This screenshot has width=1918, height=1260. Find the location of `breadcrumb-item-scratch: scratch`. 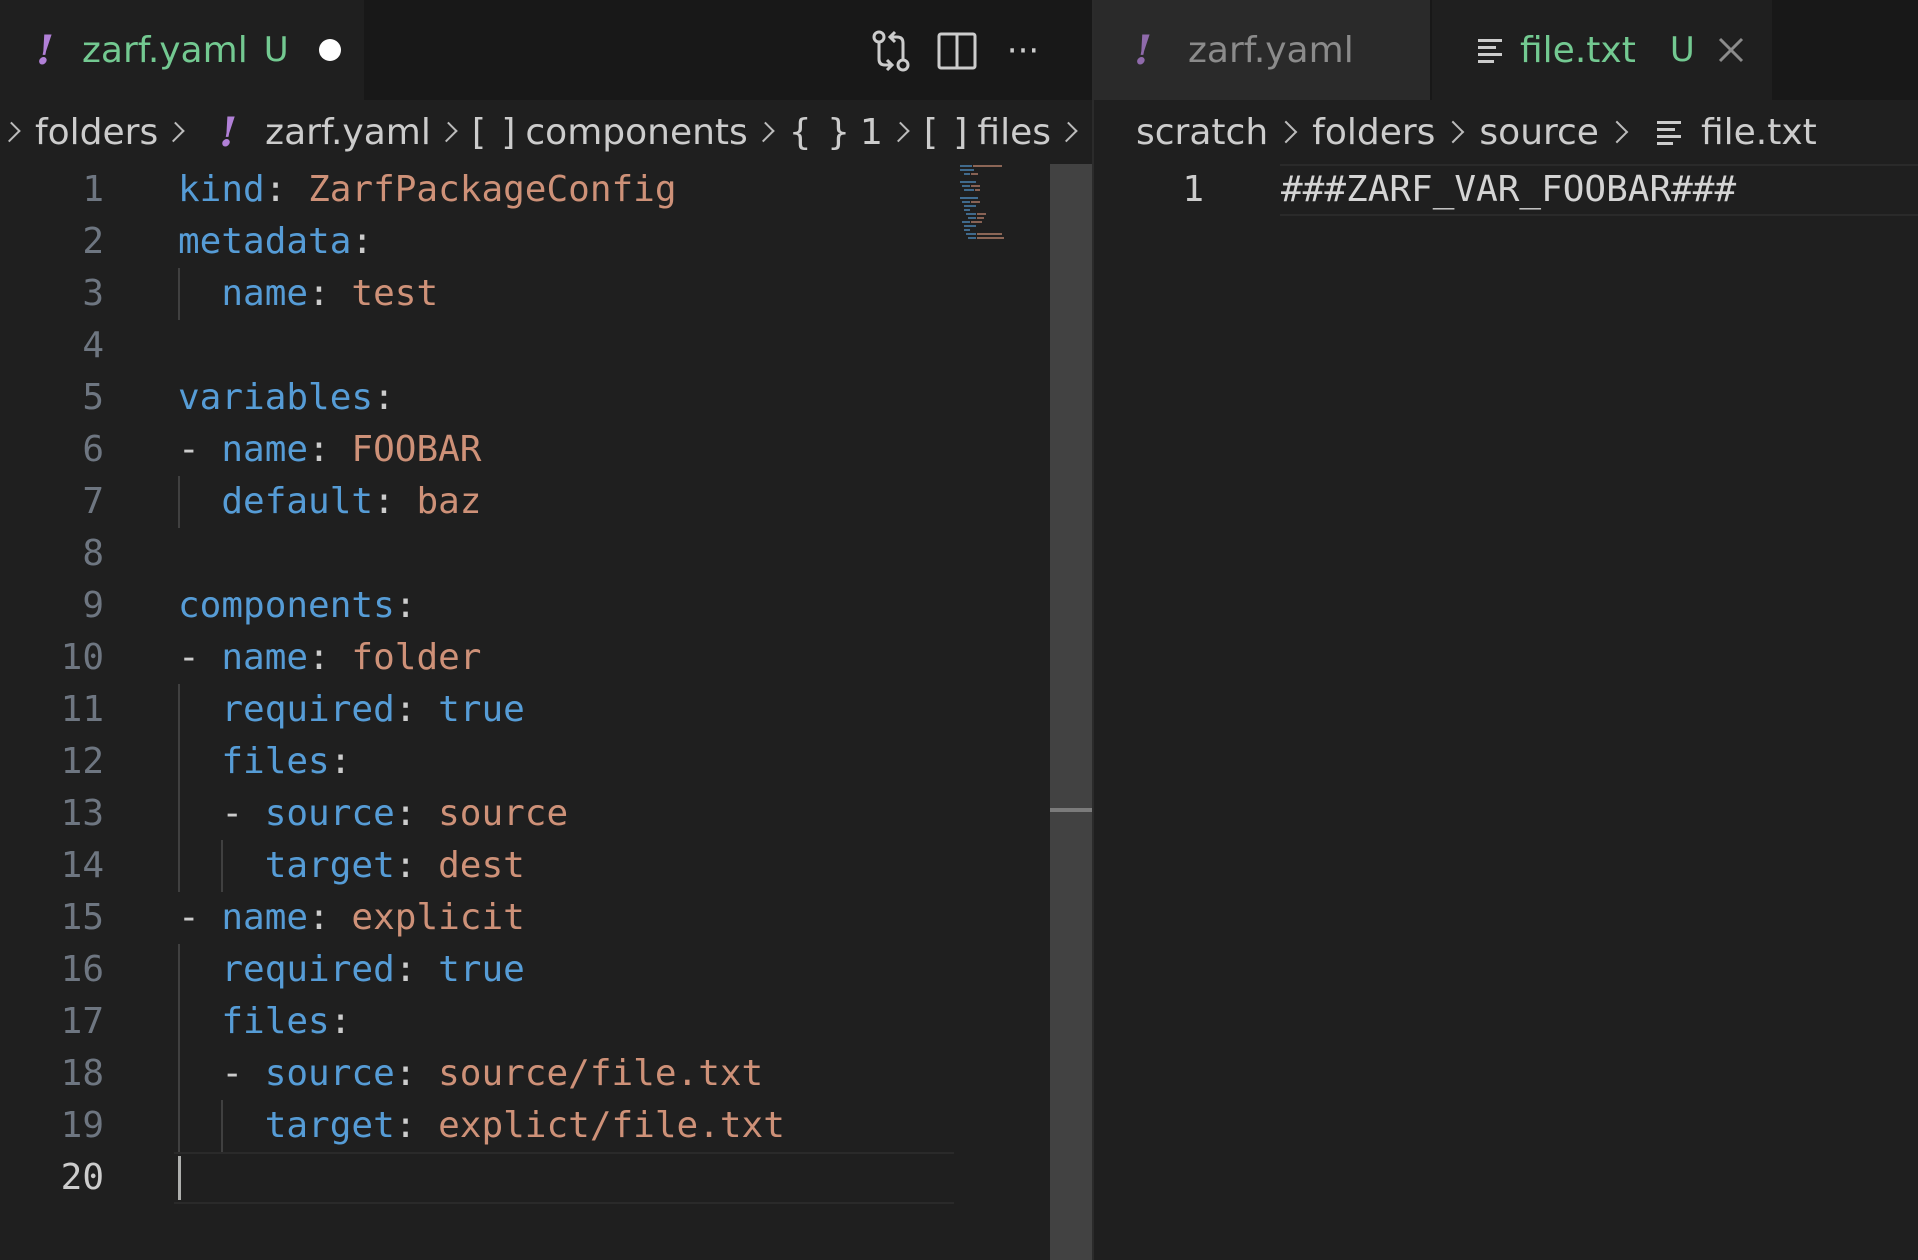

breadcrumb-item-scratch: scratch is located at coordinates (1202, 132).